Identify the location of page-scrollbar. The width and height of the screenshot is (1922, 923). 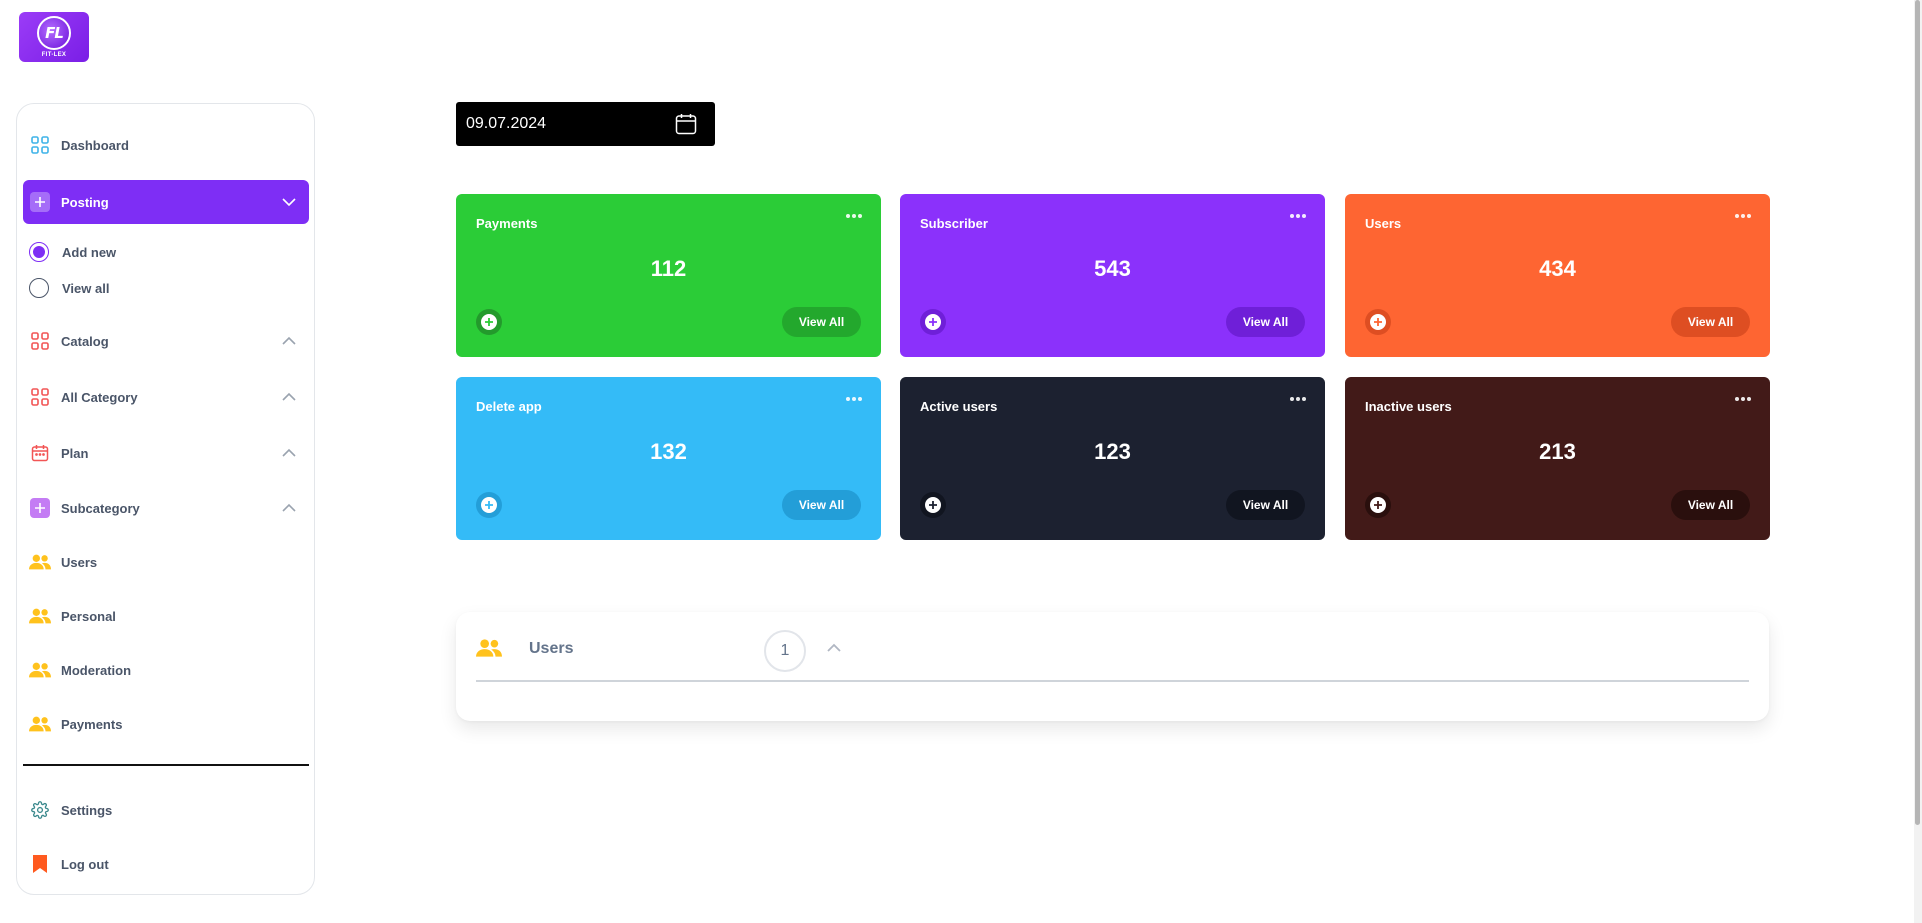
(1918, 461).